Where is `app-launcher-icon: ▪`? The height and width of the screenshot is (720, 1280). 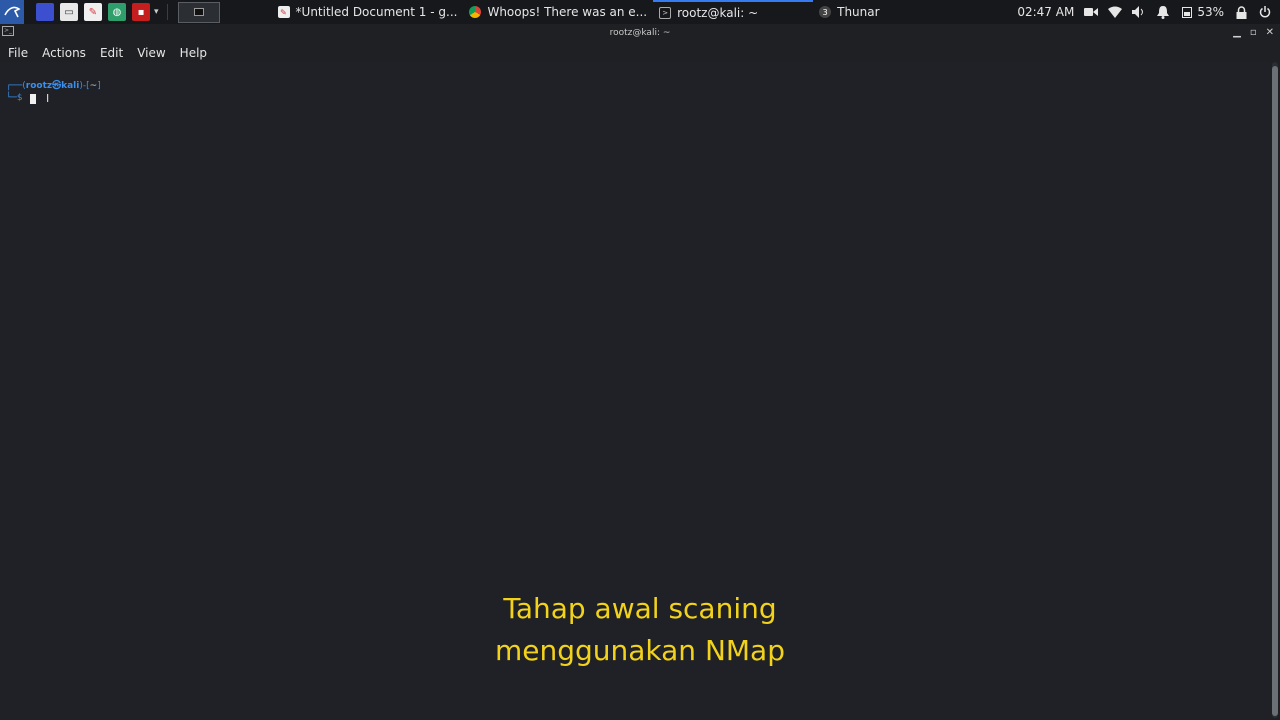
app-launcher-icon: ▪ is located at coordinates (141, 12).